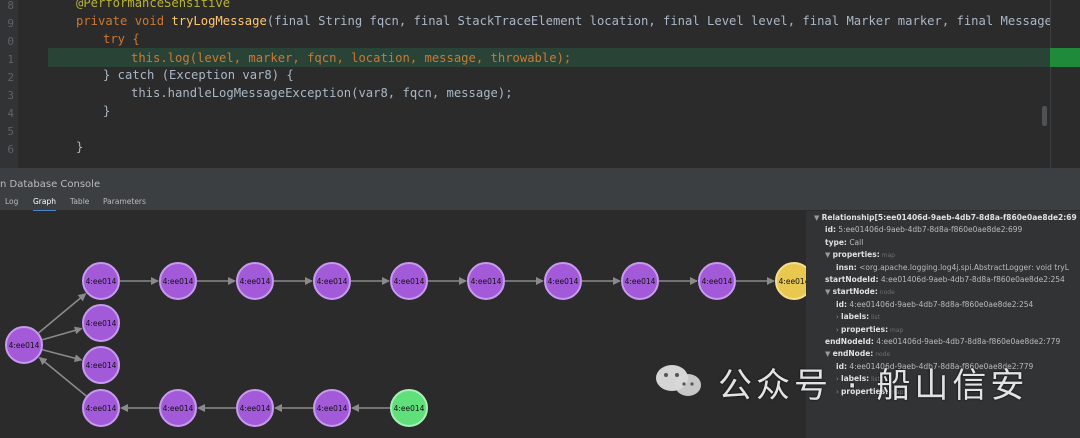  I want to click on line-number: 1, so click(10, 59).